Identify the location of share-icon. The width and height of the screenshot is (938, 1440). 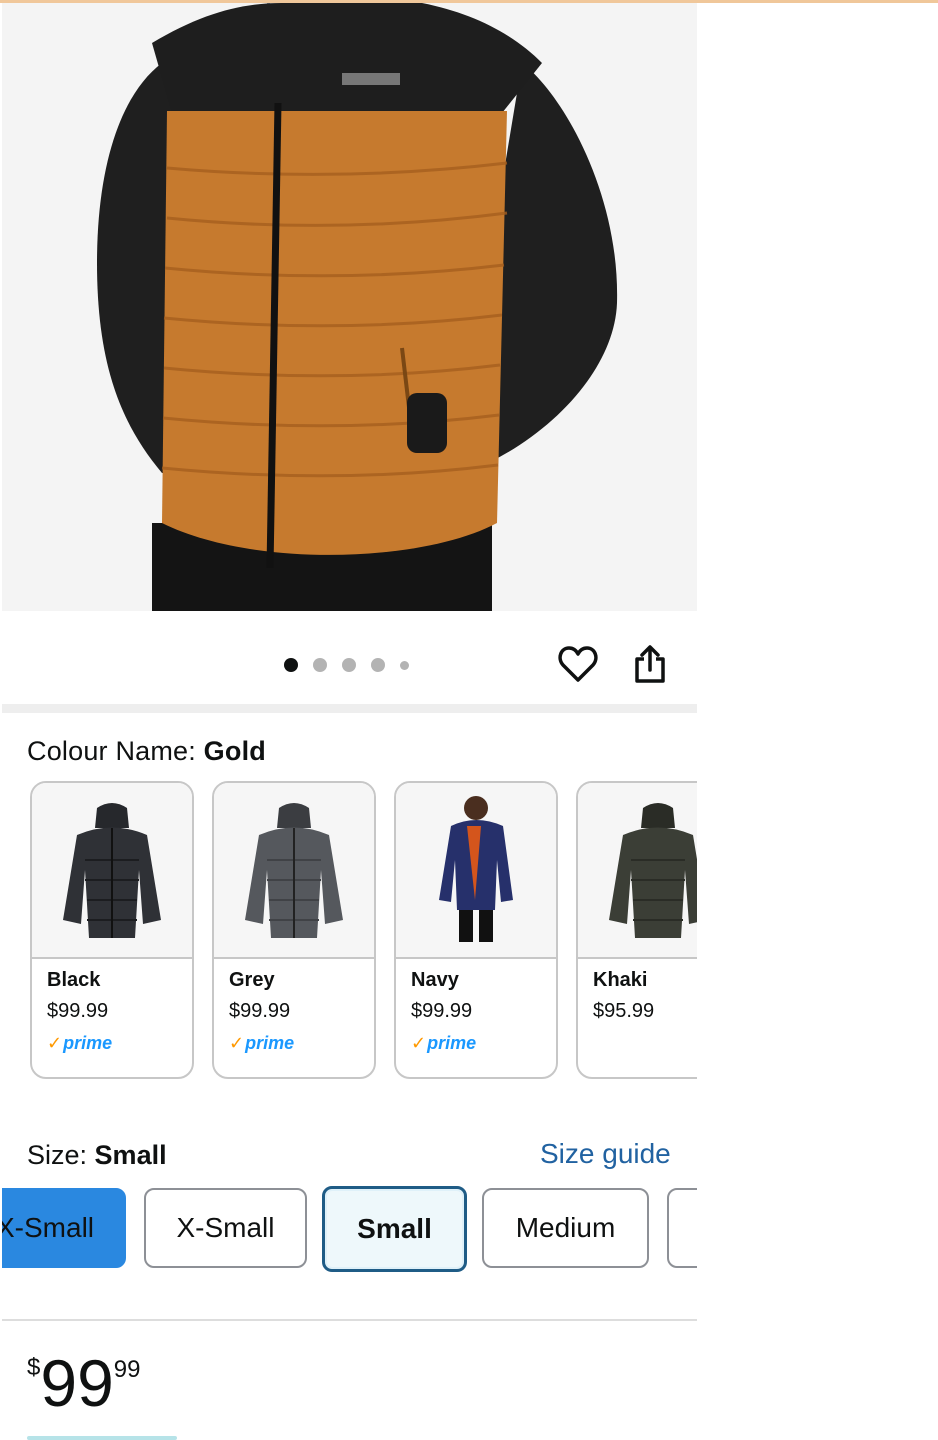
(650, 664).